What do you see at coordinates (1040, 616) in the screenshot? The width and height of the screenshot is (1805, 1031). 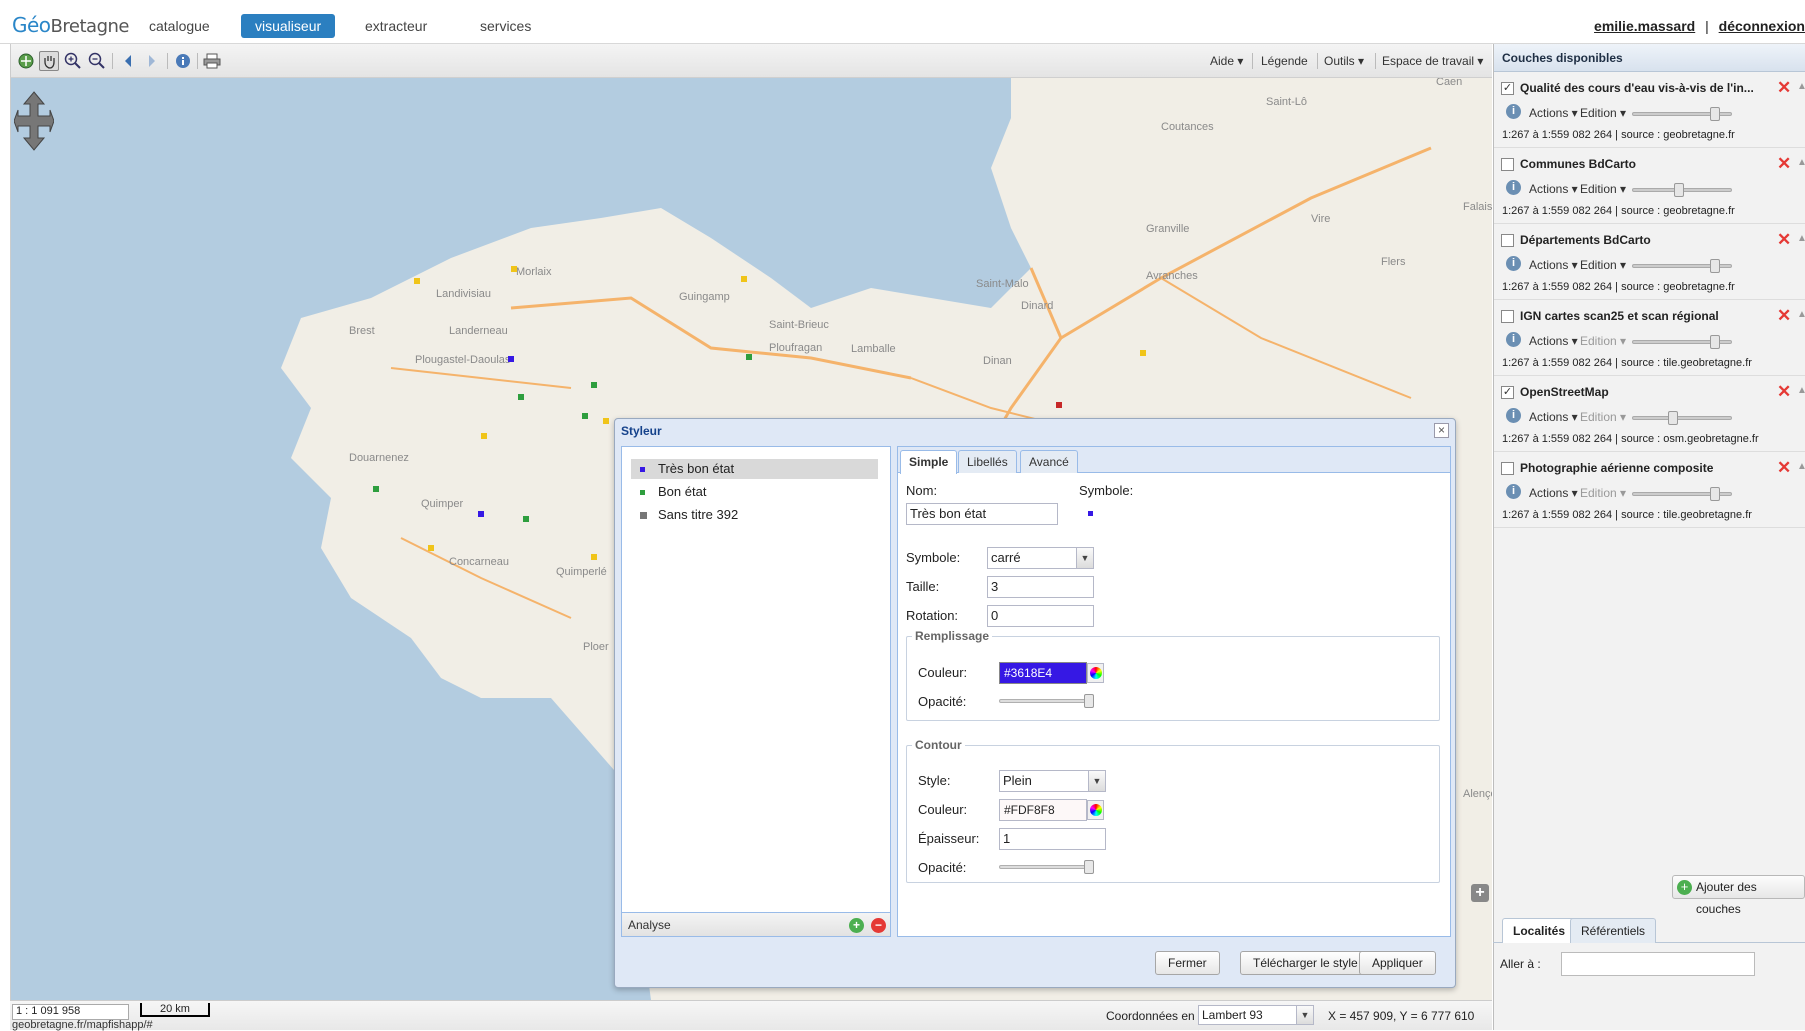 I see `rotation-input: 0` at bounding box center [1040, 616].